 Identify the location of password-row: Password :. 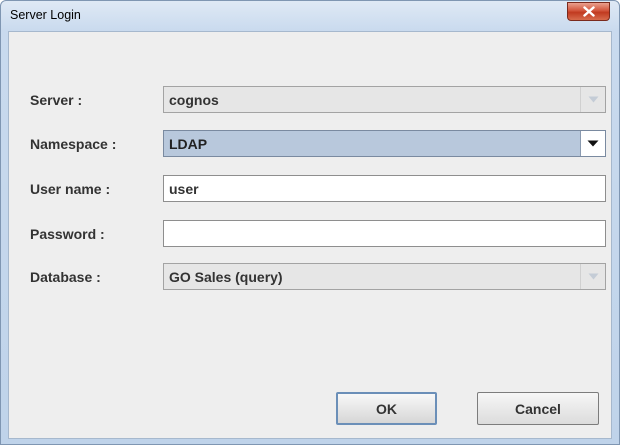
(310, 234).